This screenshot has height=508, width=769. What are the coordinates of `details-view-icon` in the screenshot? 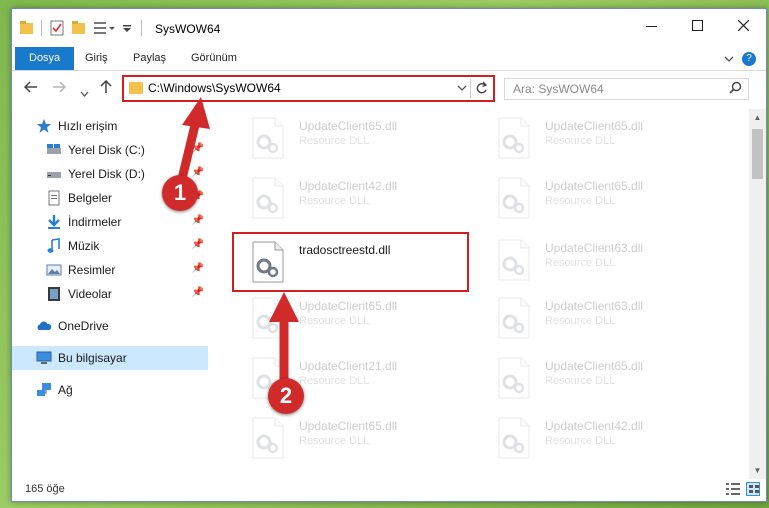 It's located at (733, 489).